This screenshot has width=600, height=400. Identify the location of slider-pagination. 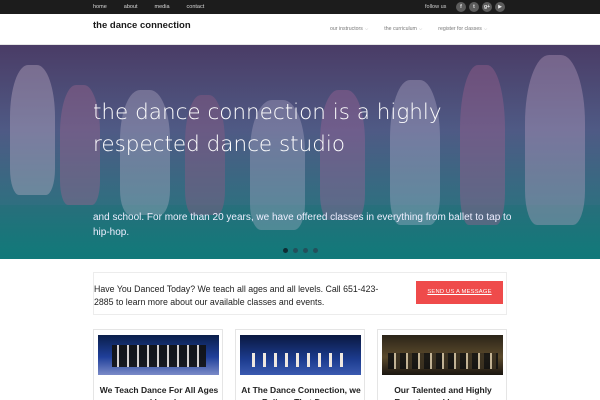
(300, 250).